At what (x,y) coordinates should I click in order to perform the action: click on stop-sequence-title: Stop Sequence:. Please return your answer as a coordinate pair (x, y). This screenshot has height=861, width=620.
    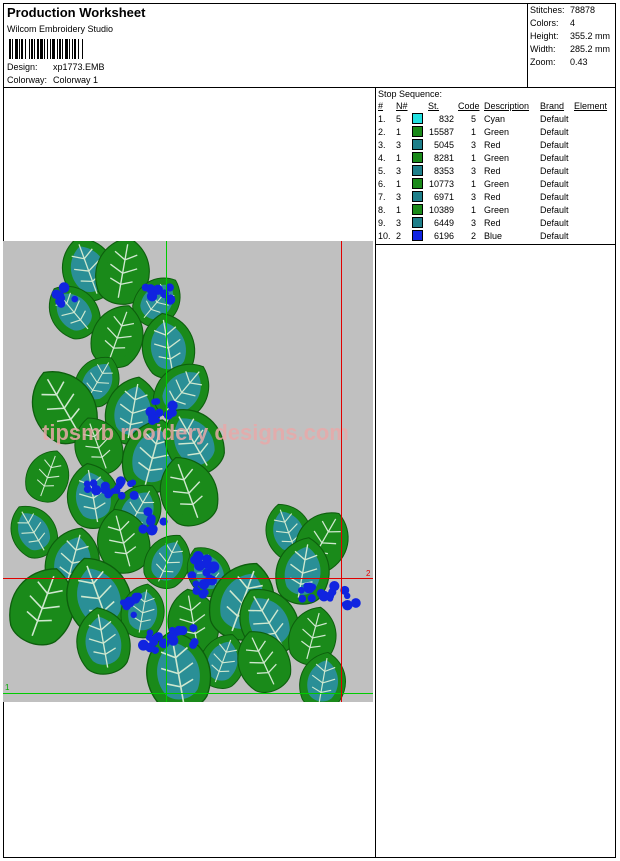
    Looking at the image, I should click on (410, 94).